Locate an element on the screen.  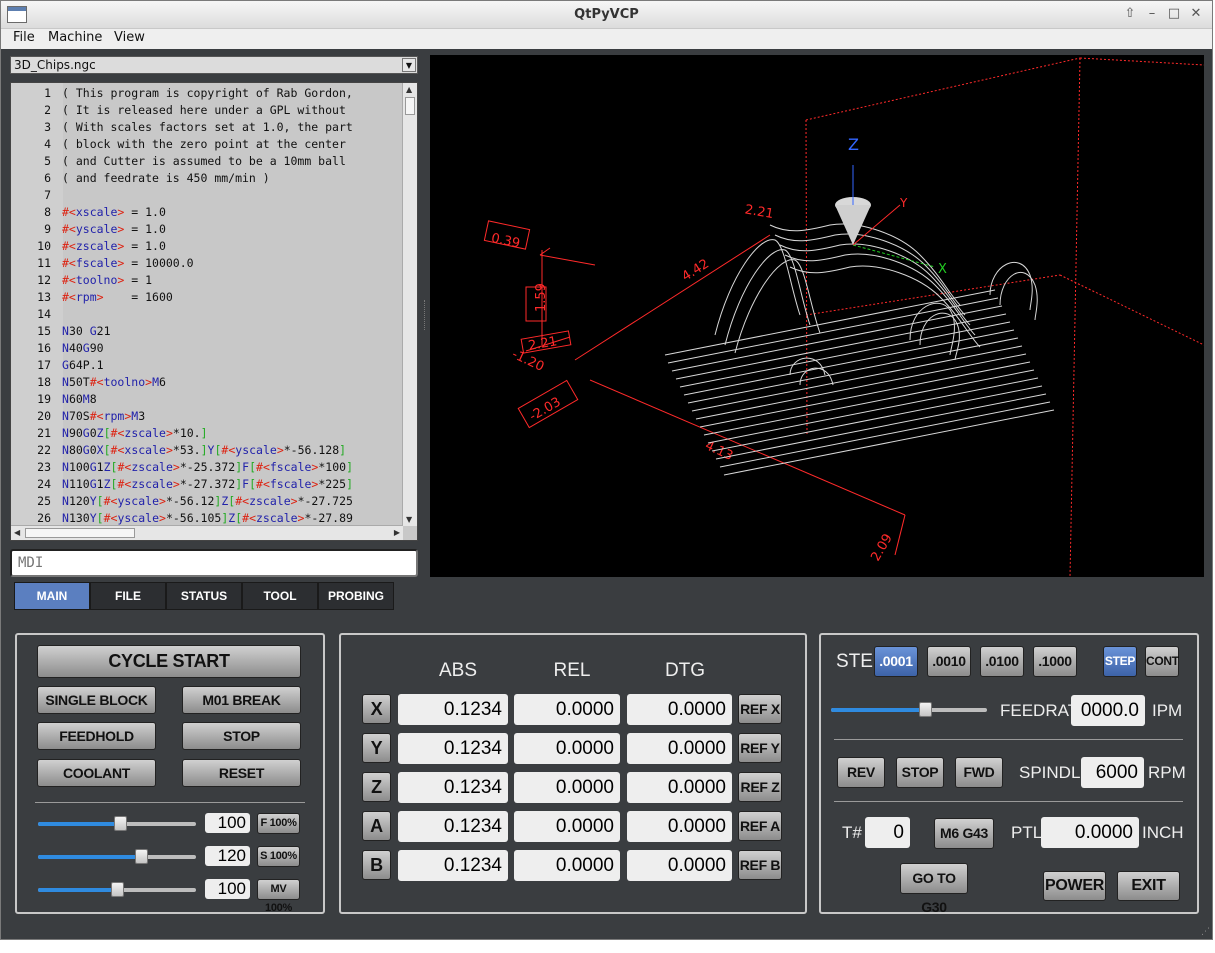
scroll-down-icon: ▼ is located at coordinates (409, 519).